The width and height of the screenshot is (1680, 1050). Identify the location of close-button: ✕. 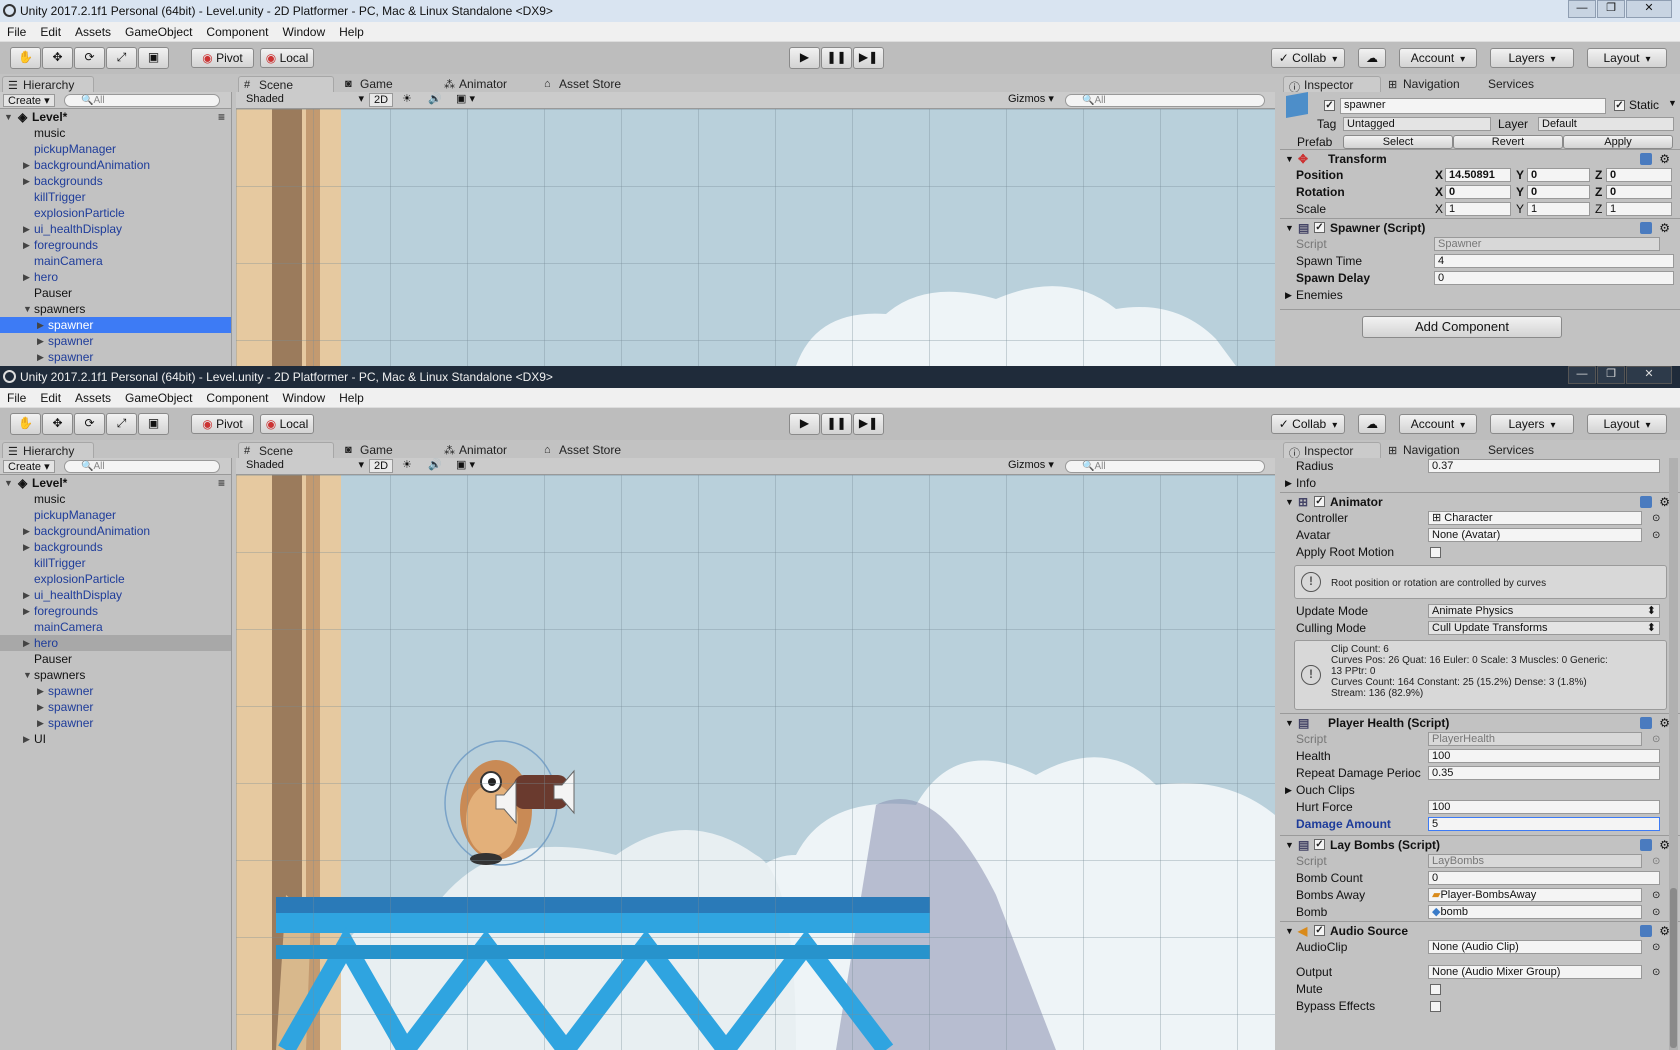
(1649, 9).